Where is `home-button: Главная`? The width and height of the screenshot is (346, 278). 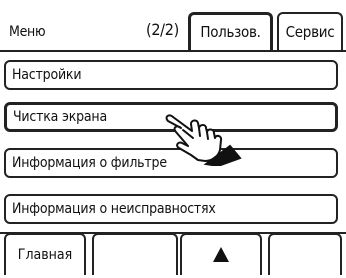 home-button: Главная is located at coordinates (45, 254).